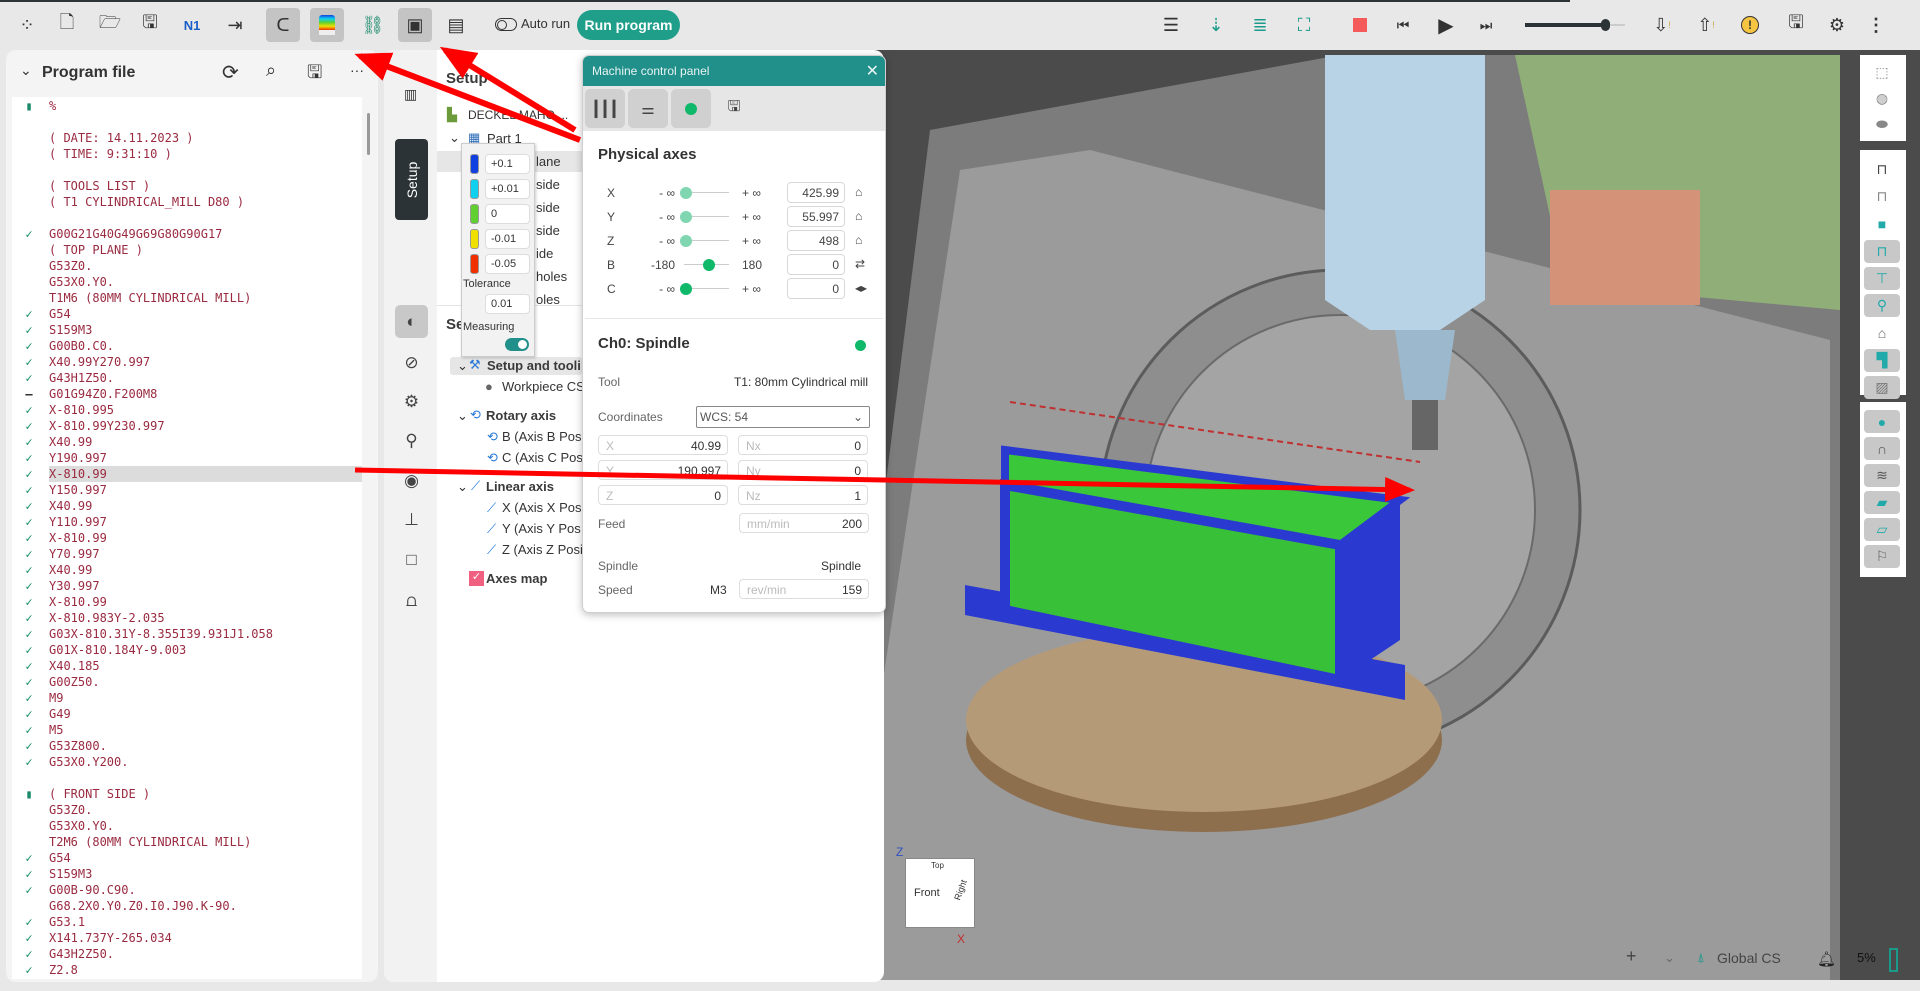 This screenshot has width=1920, height=991. What do you see at coordinates (940, 893) in the screenshot?
I see `view-cube: Front Right Top` at bounding box center [940, 893].